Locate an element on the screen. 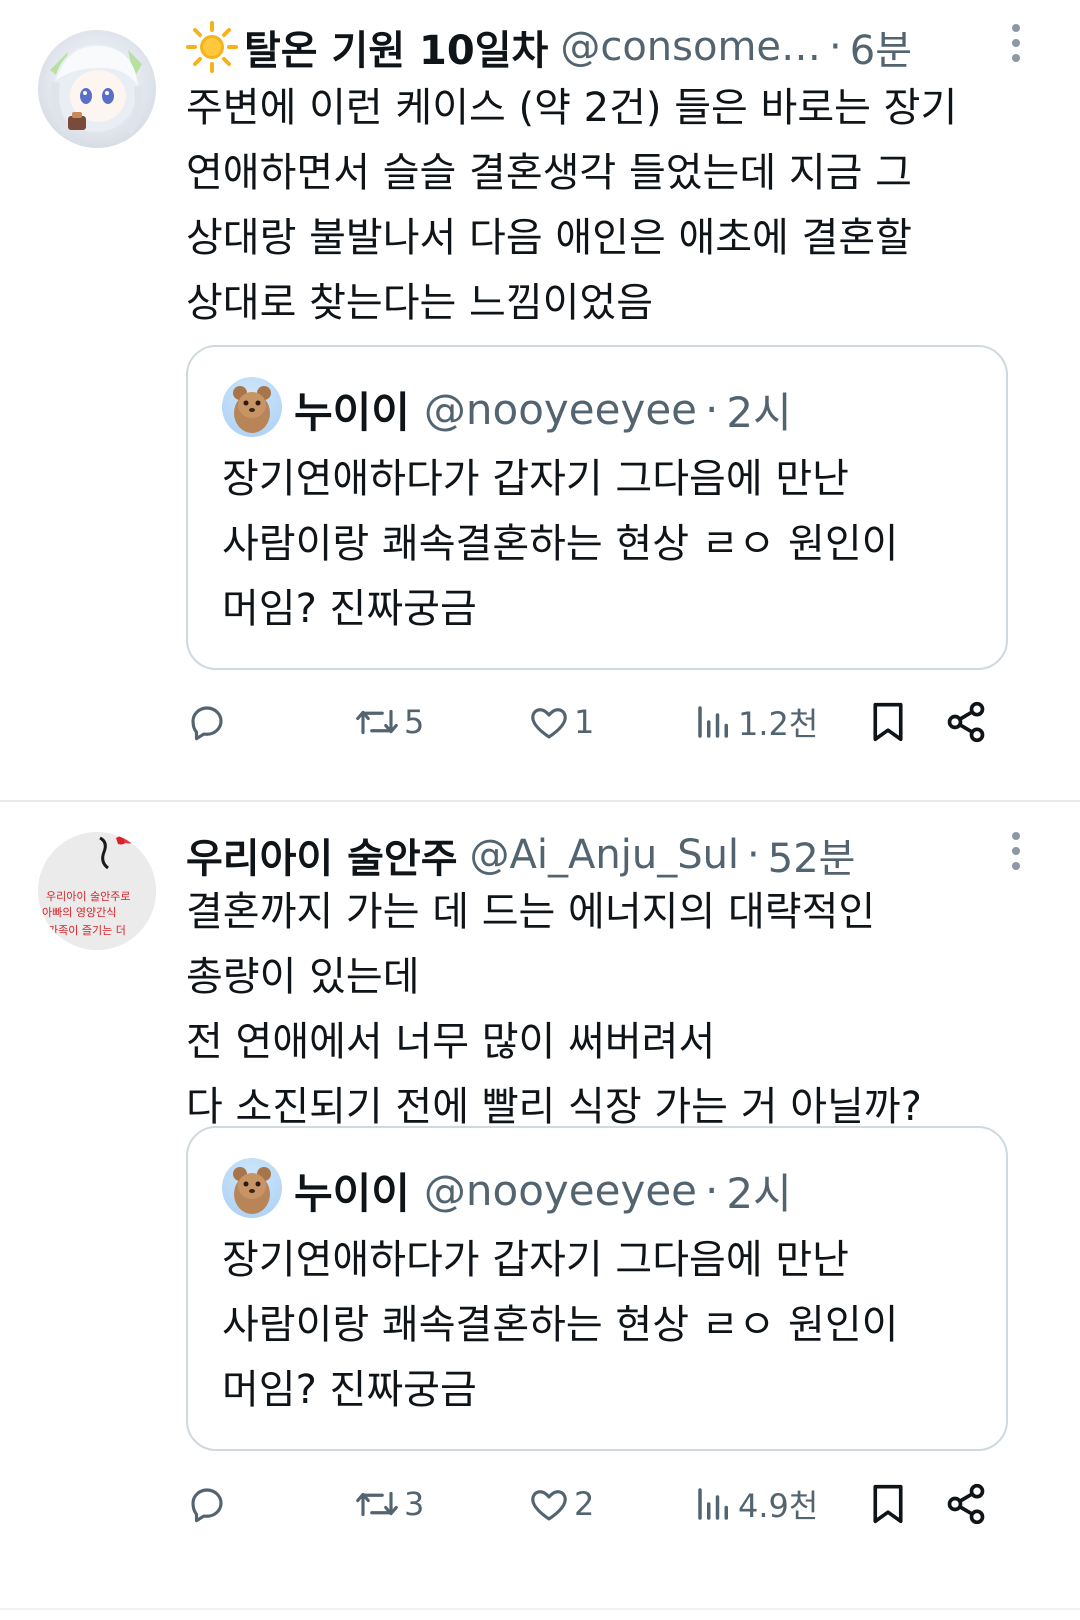  like-count: 2 is located at coordinates (584, 1504).